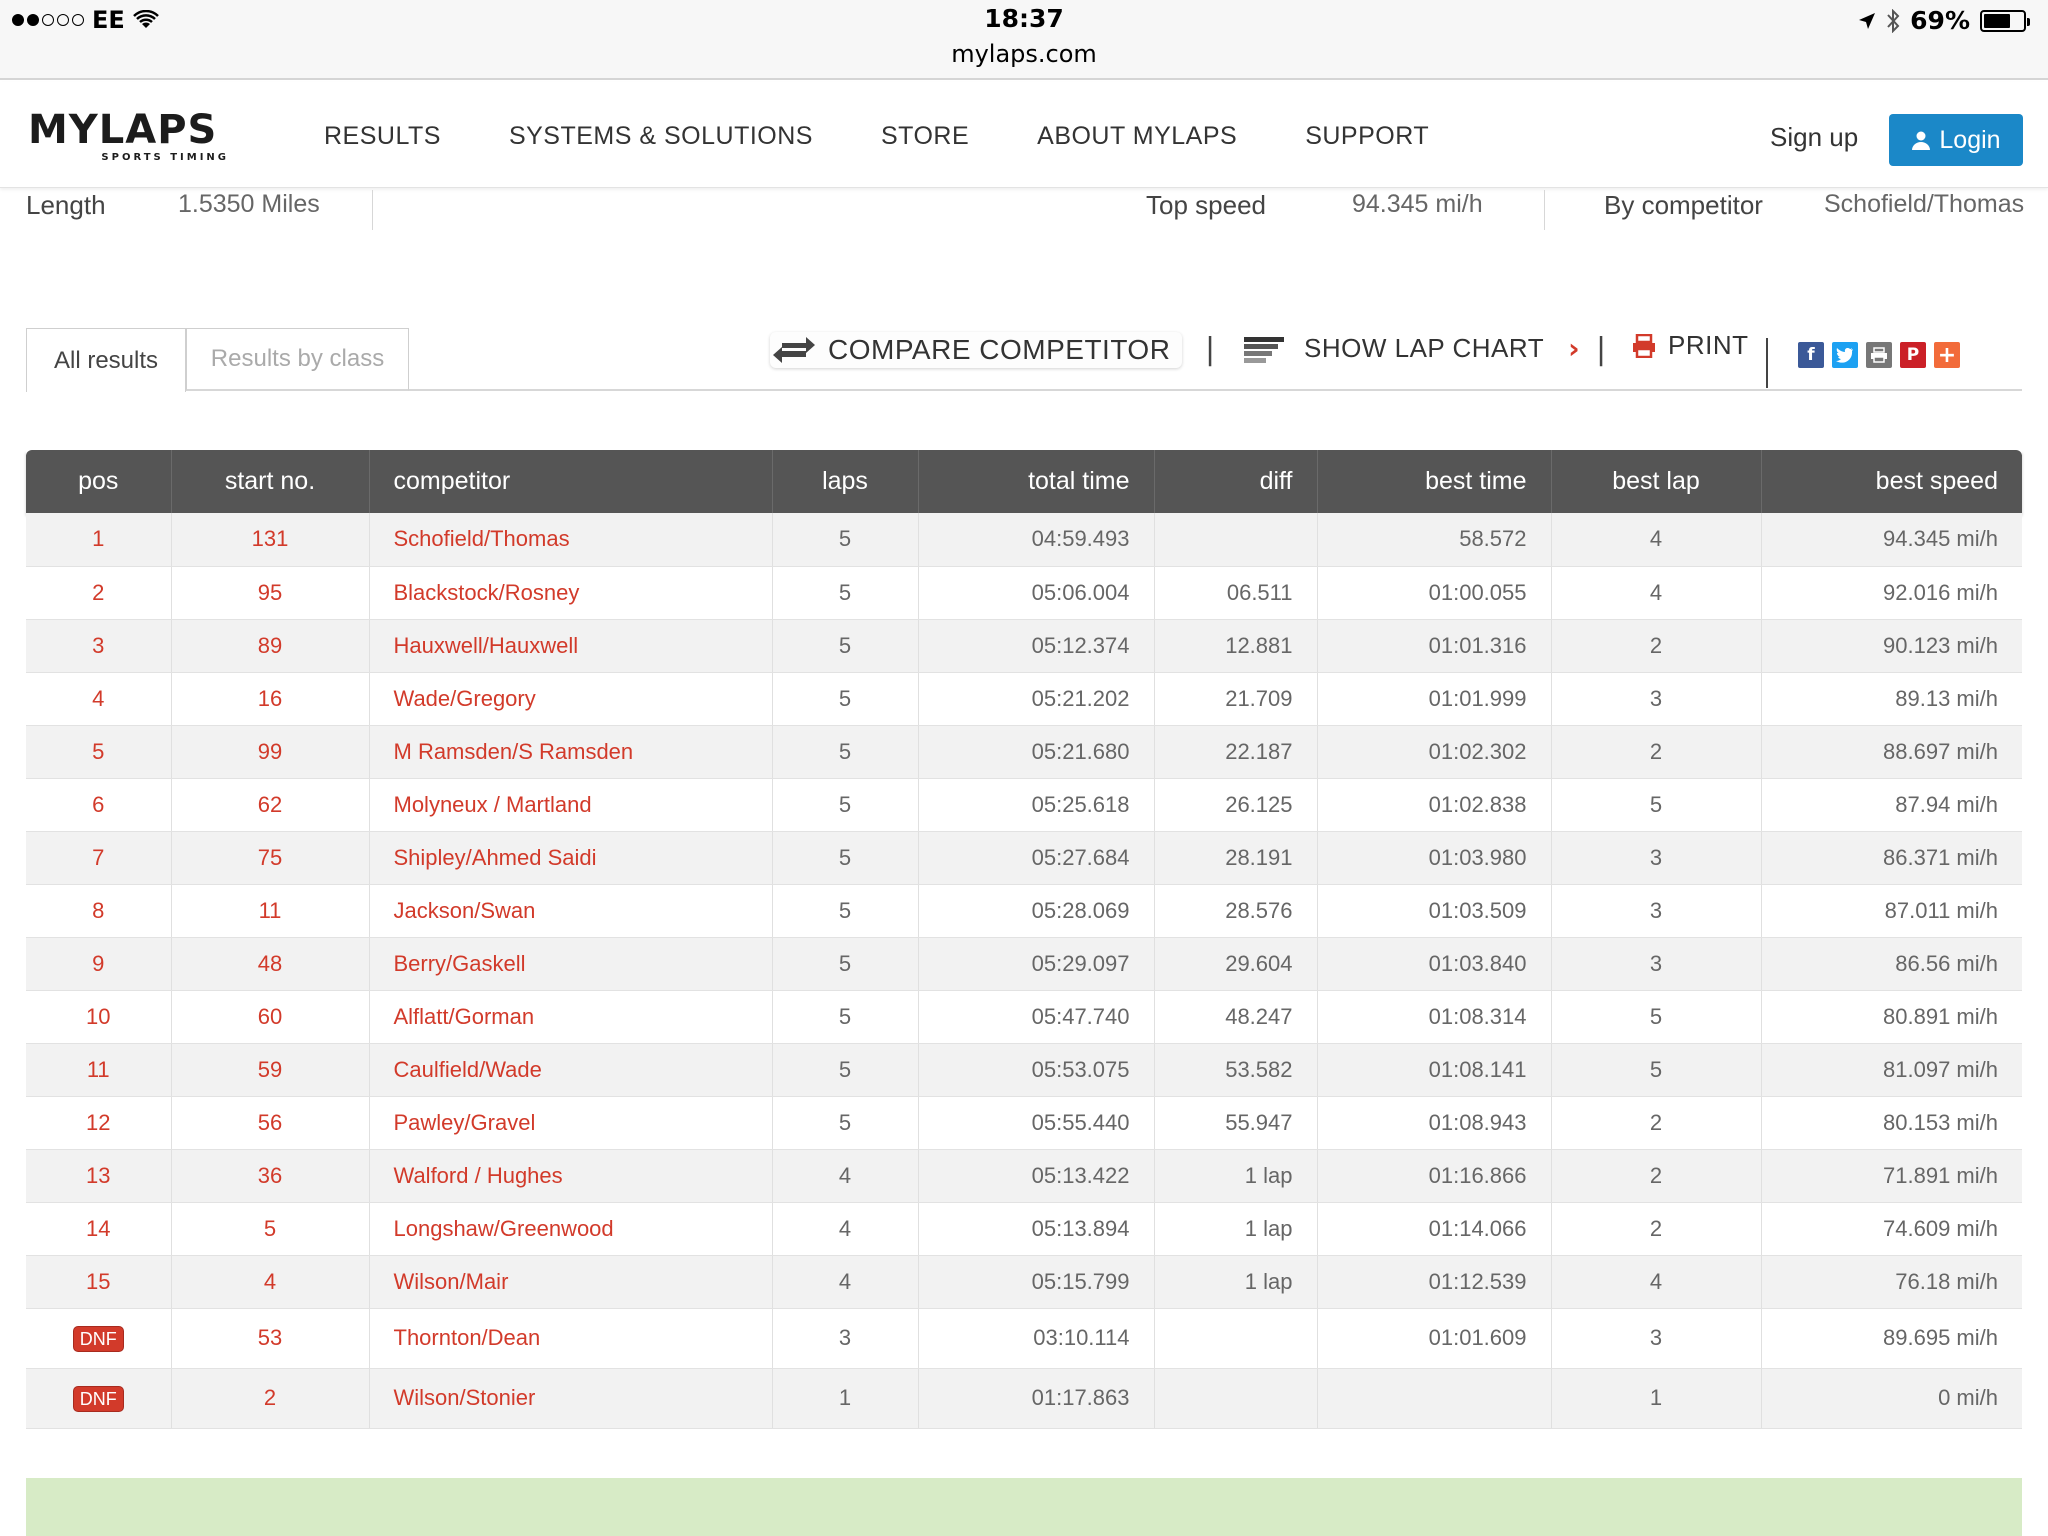  Describe the element at coordinates (1236, 593) in the screenshot. I see `cell-diff: 06.511` at that location.